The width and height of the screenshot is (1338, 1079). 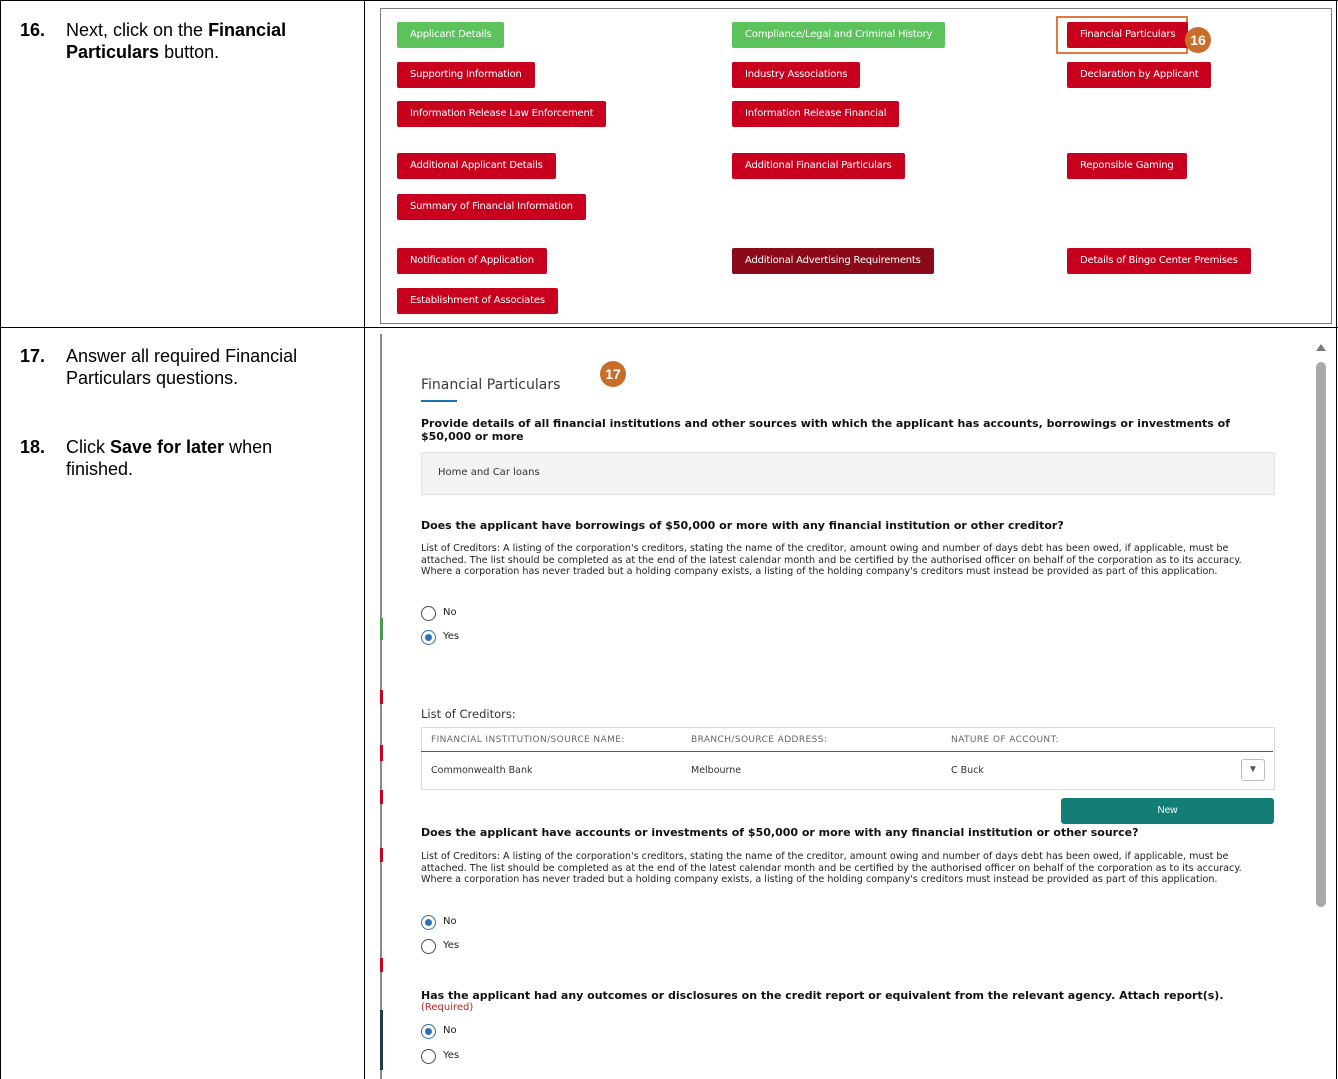 What do you see at coordinates (1005, 740) in the screenshot?
I see `column-header: NATURE OF ACCOUNT:` at bounding box center [1005, 740].